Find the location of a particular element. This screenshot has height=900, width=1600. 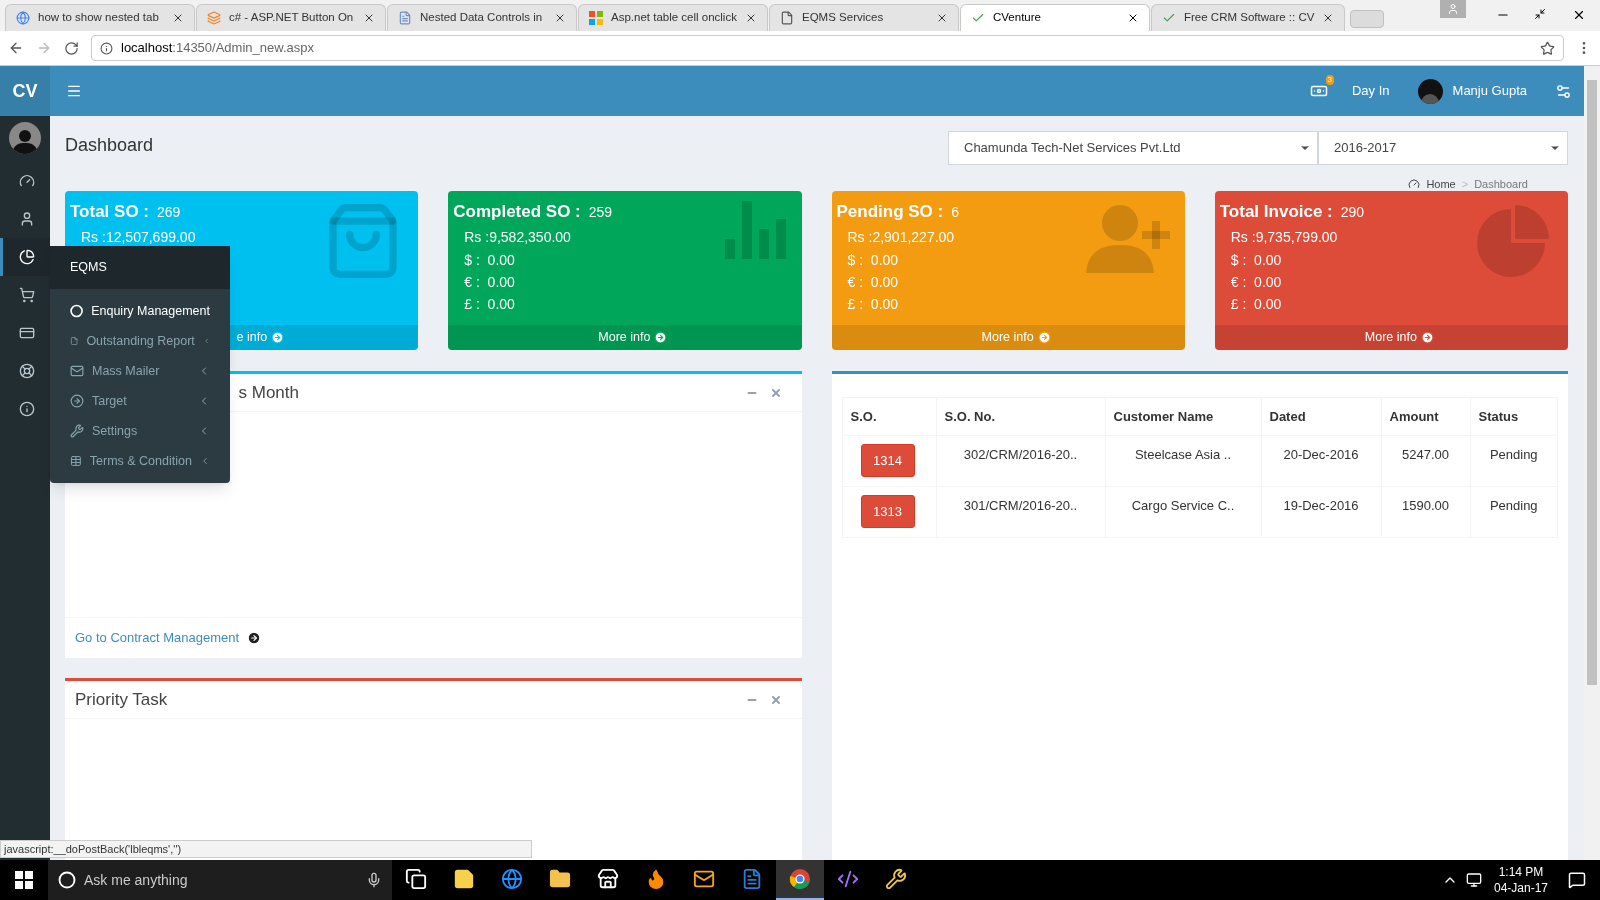

info-icon is located at coordinates (26, 409).